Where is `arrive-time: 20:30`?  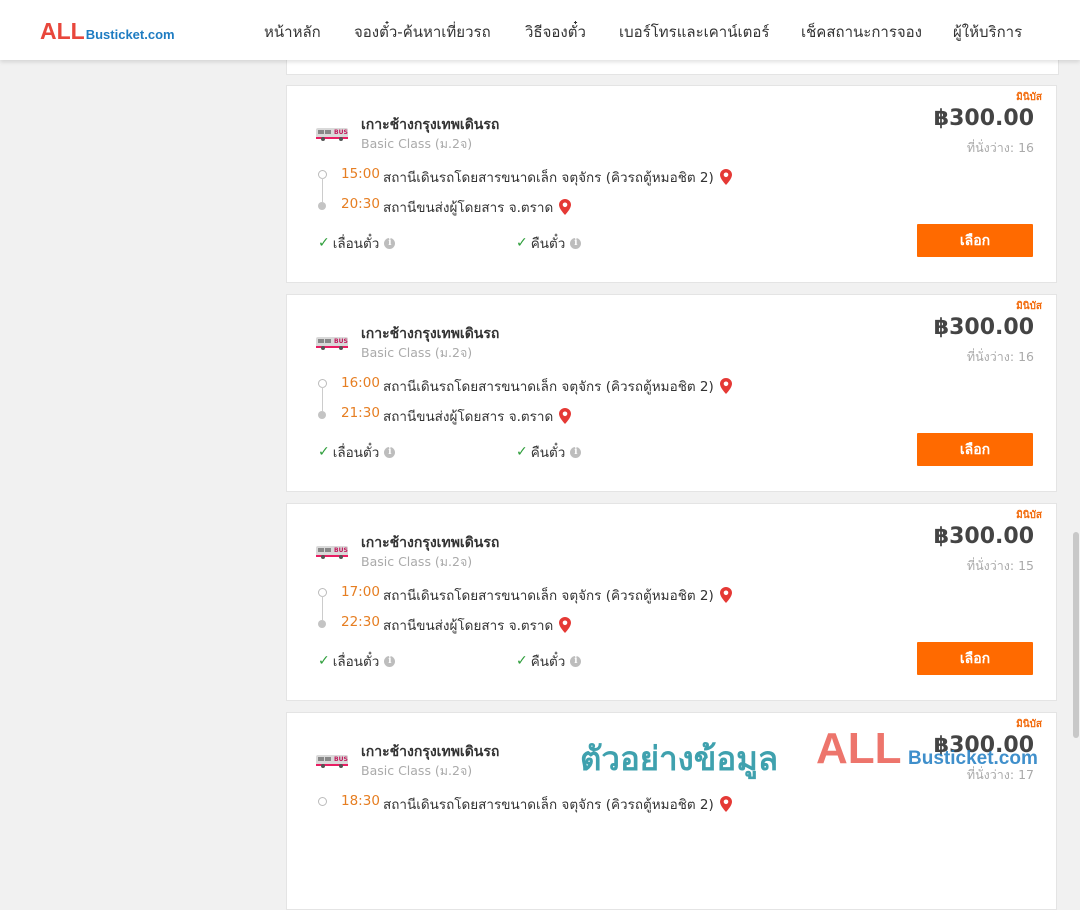 arrive-time: 20:30 is located at coordinates (360, 204).